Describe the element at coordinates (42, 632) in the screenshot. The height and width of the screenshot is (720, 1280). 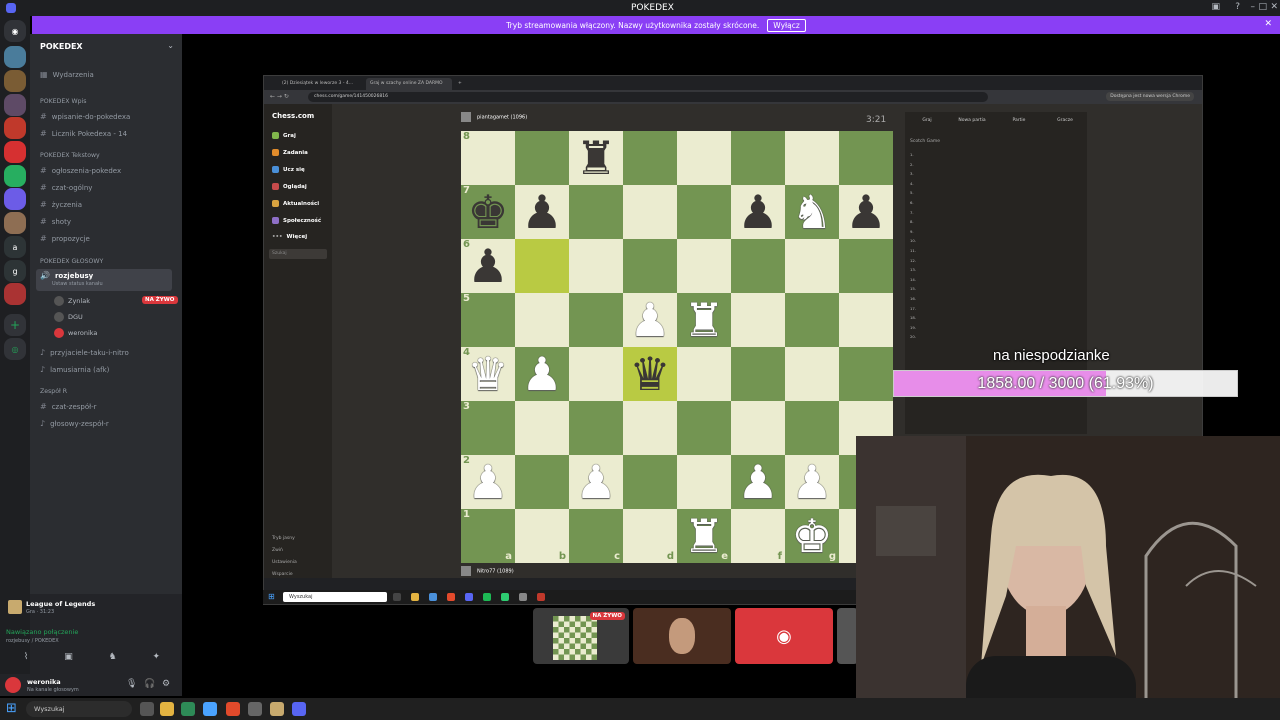
I see `connection-status: Nawiązano połączenie` at that location.